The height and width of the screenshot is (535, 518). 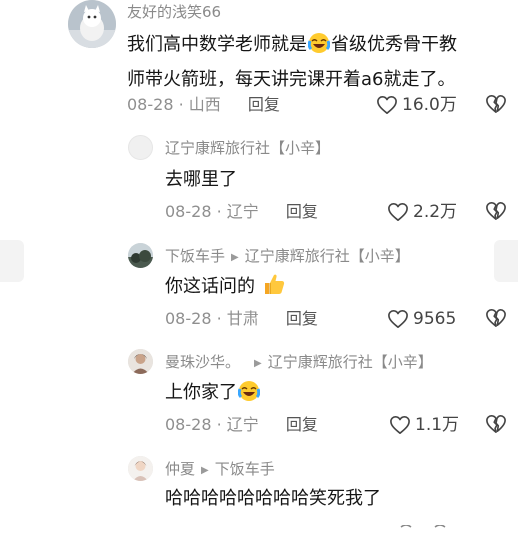 What do you see at coordinates (202, 362) in the screenshot?
I see `reply-author: 曼珠沙华。` at bounding box center [202, 362].